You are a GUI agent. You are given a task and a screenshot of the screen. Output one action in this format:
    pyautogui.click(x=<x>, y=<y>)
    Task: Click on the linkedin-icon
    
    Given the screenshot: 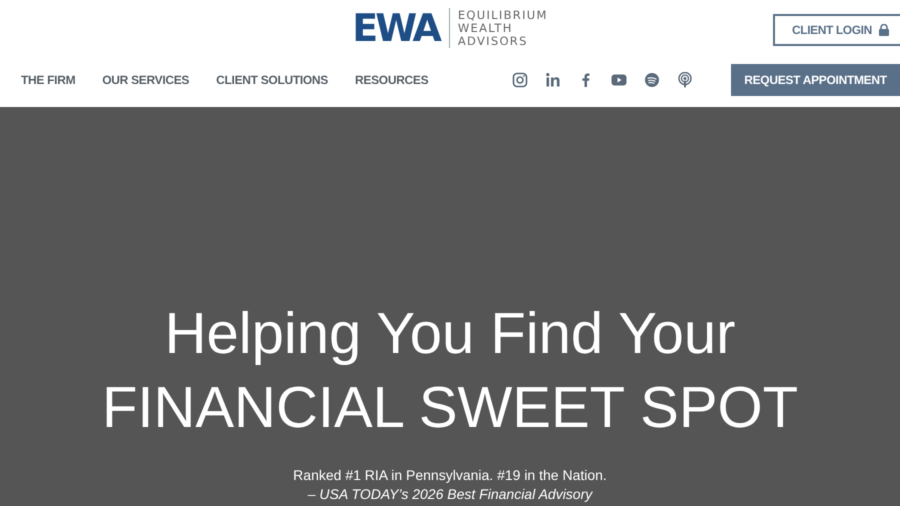 What is the action you would take?
    pyautogui.click(x=553, y=80)
    